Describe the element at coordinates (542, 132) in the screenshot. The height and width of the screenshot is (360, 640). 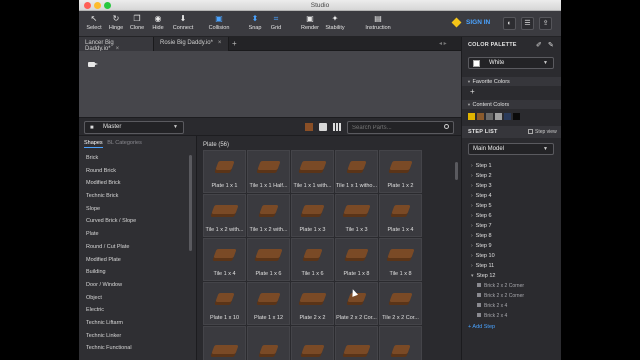
I see `step-view-toggle: Step view` at that location.